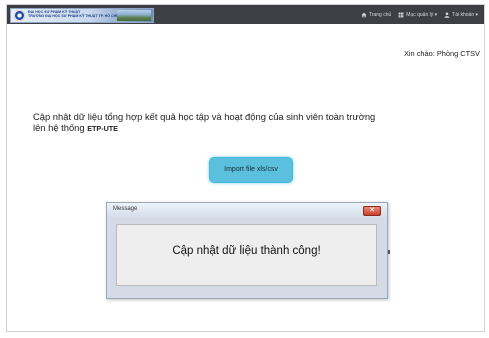 The height and width of the screenshot is (338, 489). I want to click on nav-management: Mục quản lý ▾, so click(417, 15).